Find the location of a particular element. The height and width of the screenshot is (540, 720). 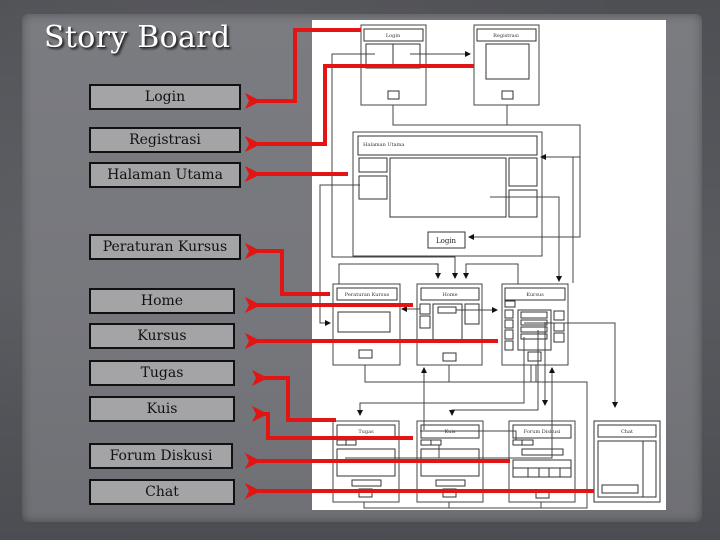

wf-forum-diskusi-header: Forum Diskusi is located at coordinates (542, 432).